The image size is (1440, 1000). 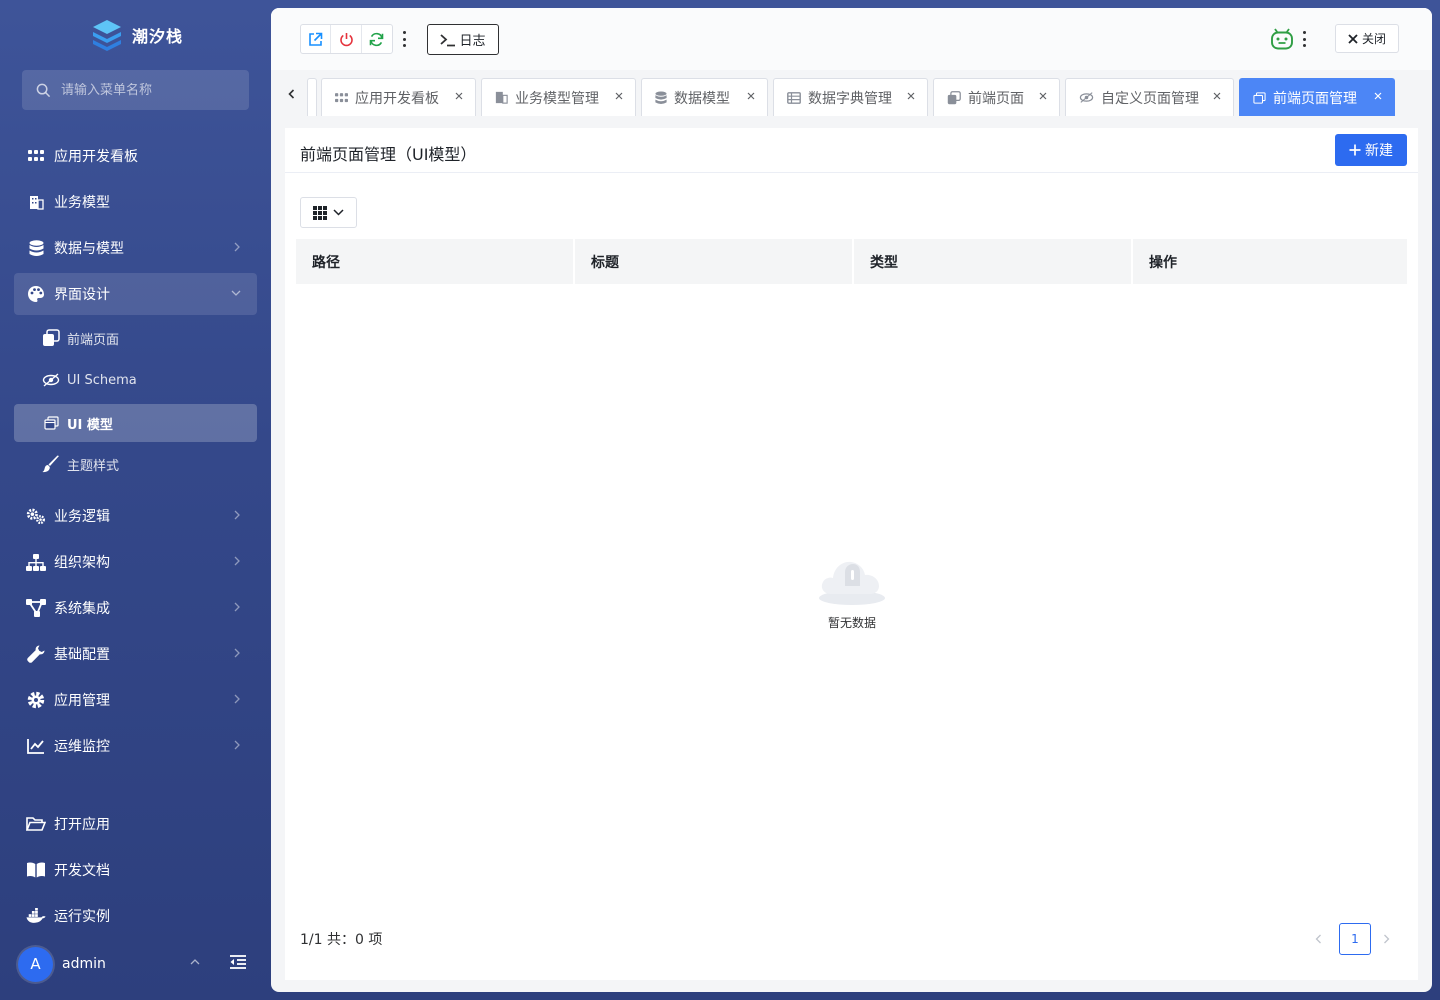 I want to click on refresh-button, so click(x=377, y=39).